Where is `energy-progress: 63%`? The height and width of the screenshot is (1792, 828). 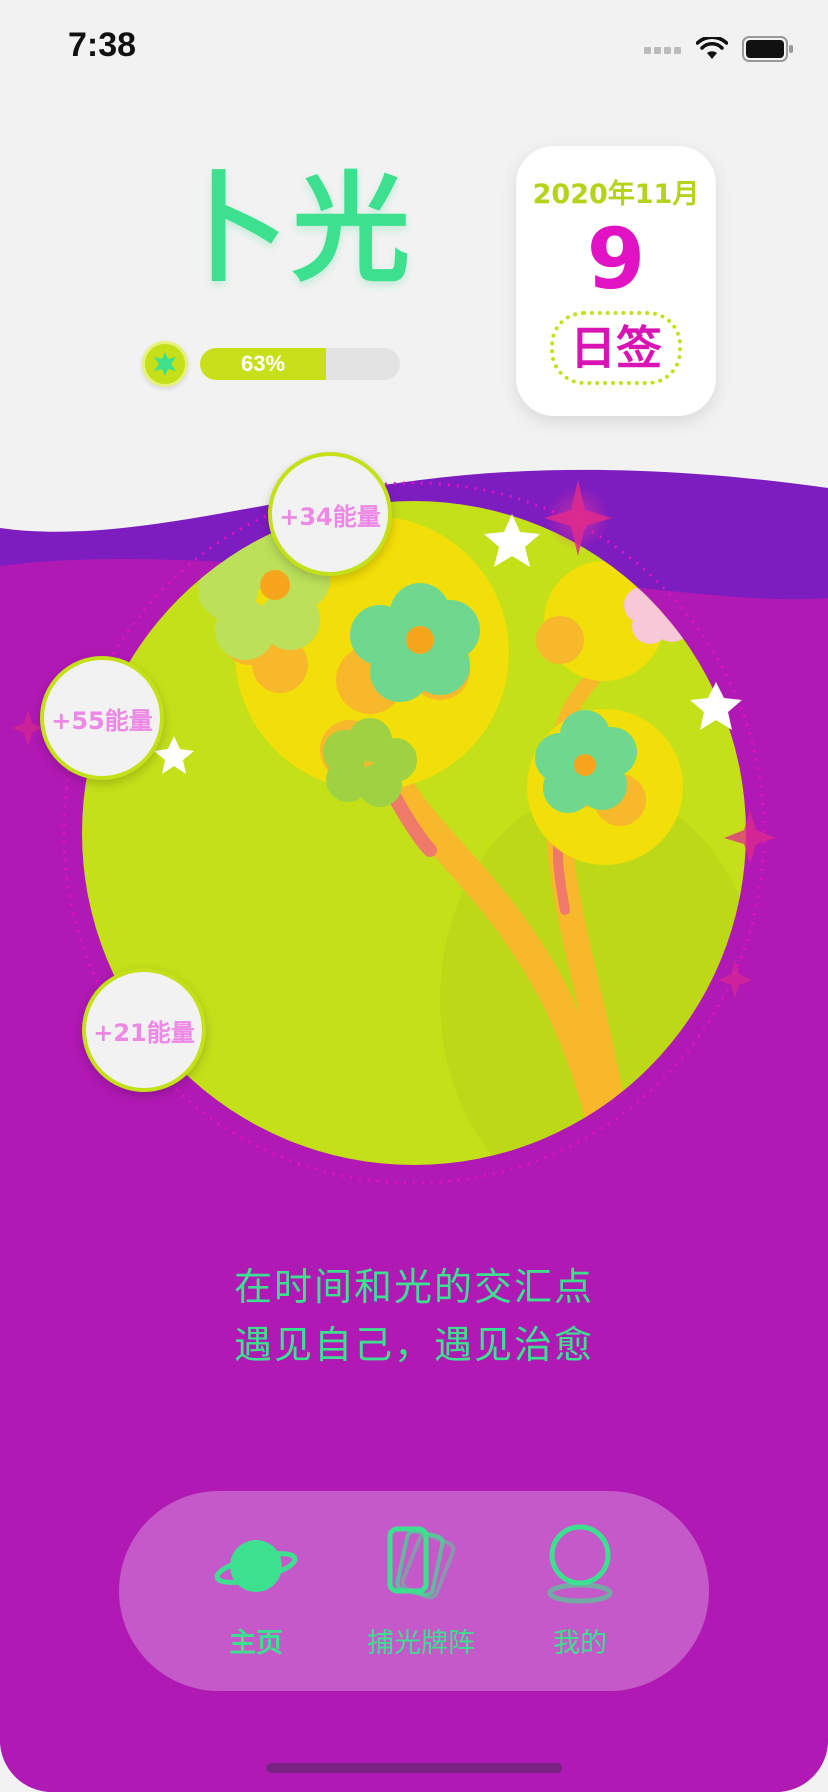
energy-progress: 63% is located at coordinates (271, 364).